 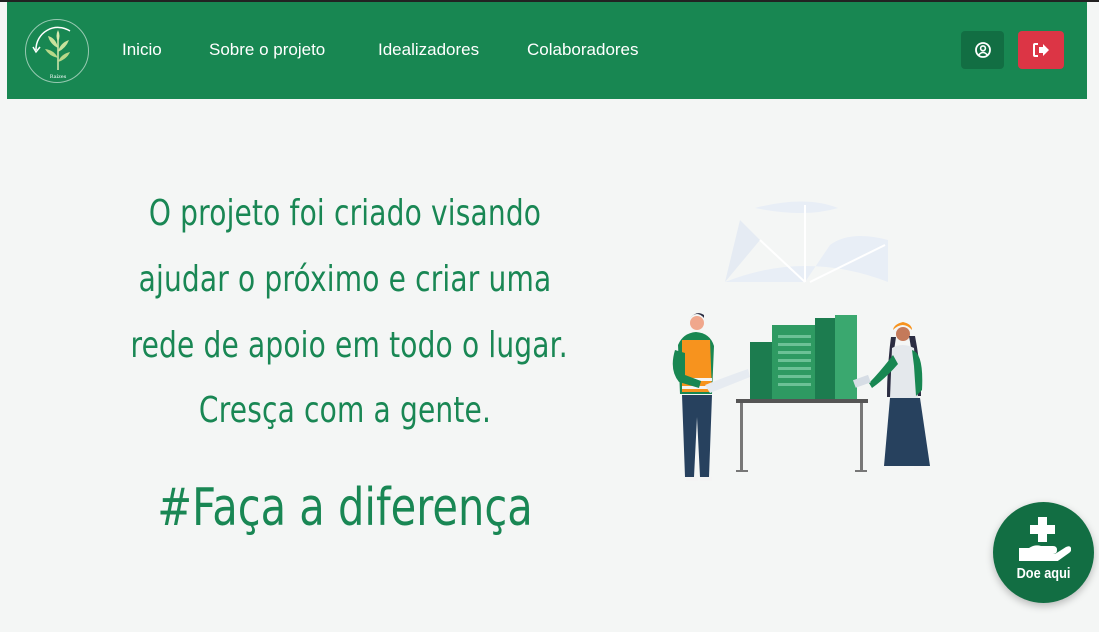 What do you see at coordinates (57, 51) in the screenshot?
I see `plant-logo-icon: Raízes` at bounding box center [57, 51].